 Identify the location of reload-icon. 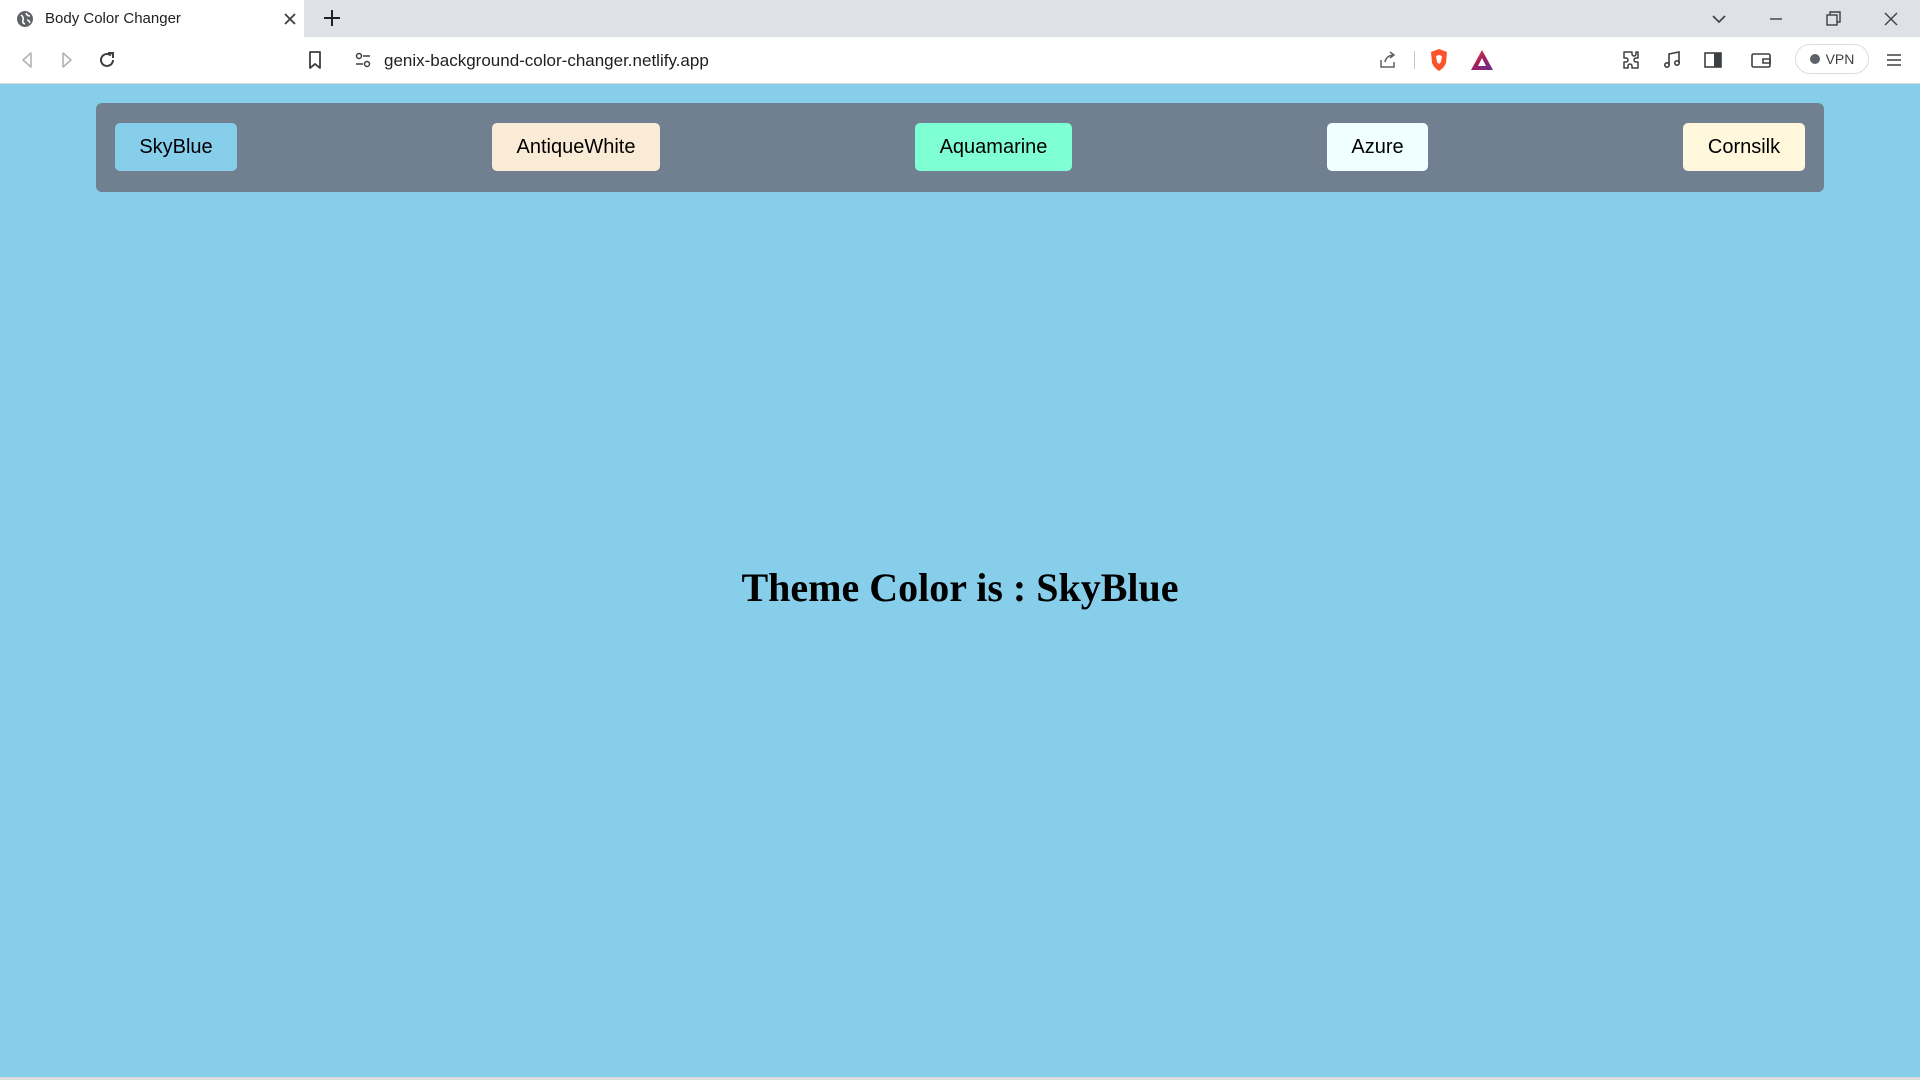
(107, 60).